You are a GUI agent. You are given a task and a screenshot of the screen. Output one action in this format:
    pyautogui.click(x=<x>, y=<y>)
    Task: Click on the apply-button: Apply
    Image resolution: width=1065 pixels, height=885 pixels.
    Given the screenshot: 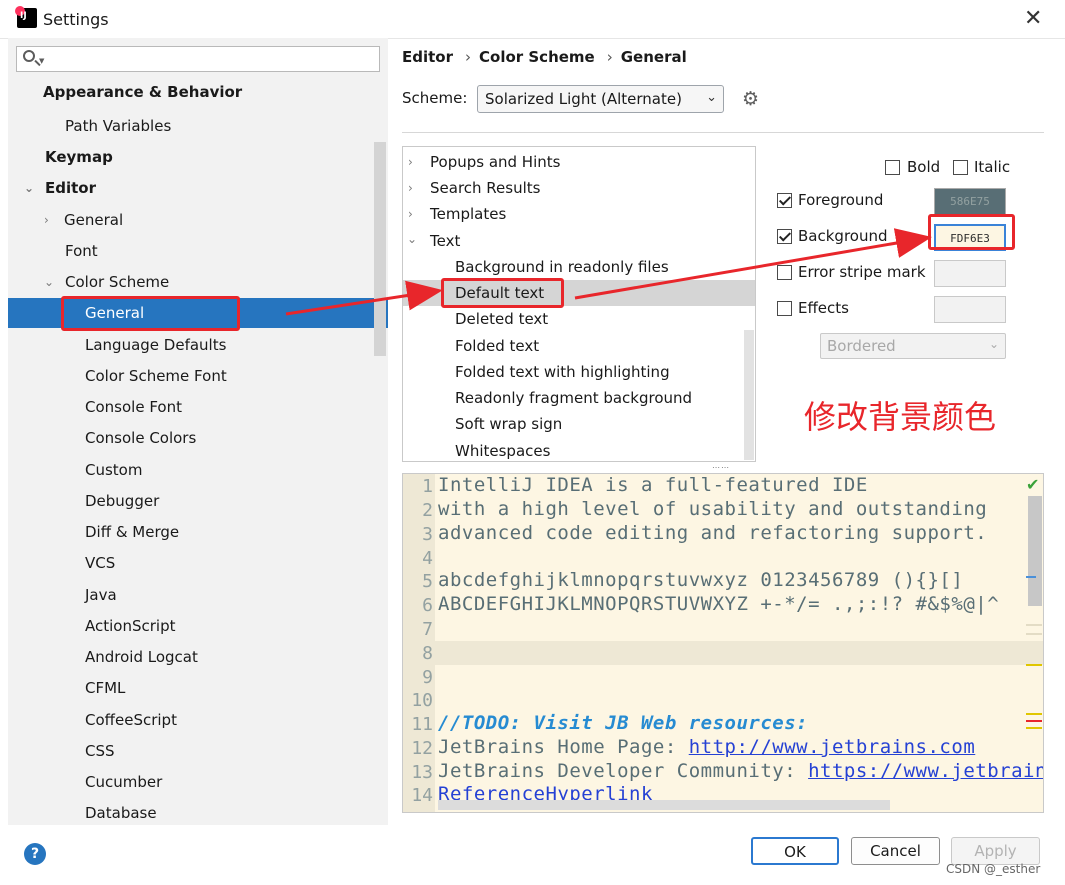 What is the action you would take?
    pyautogui.click(x=995, y=851)
    